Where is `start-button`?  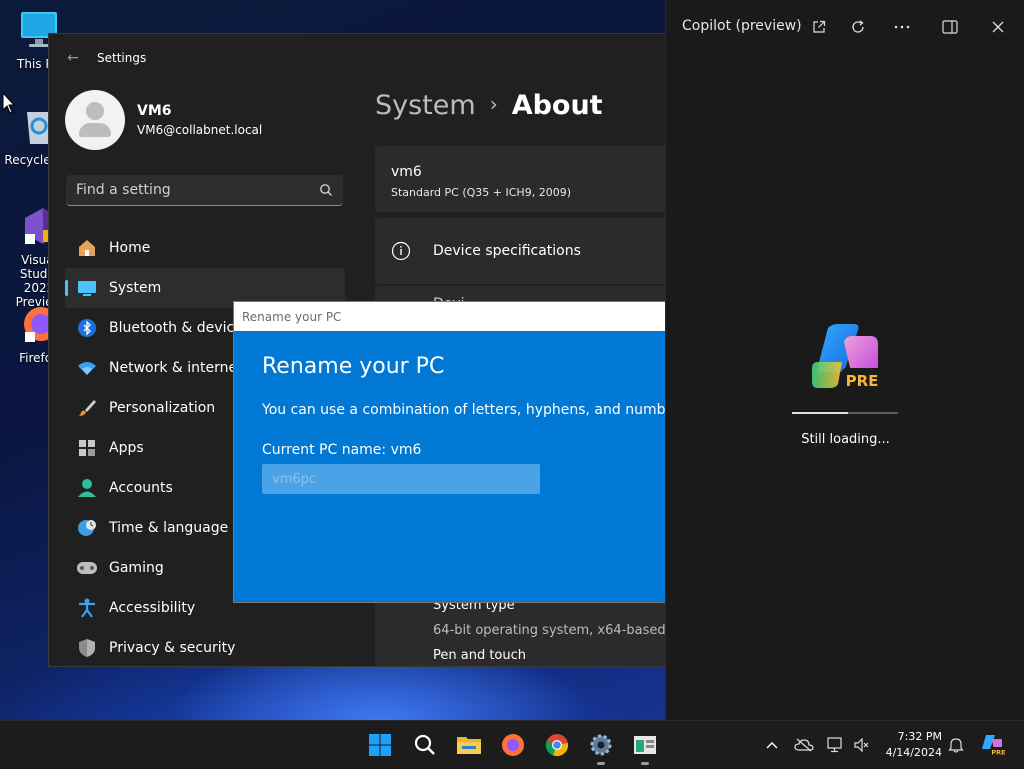 start-button is located at coordinates (380, 745).